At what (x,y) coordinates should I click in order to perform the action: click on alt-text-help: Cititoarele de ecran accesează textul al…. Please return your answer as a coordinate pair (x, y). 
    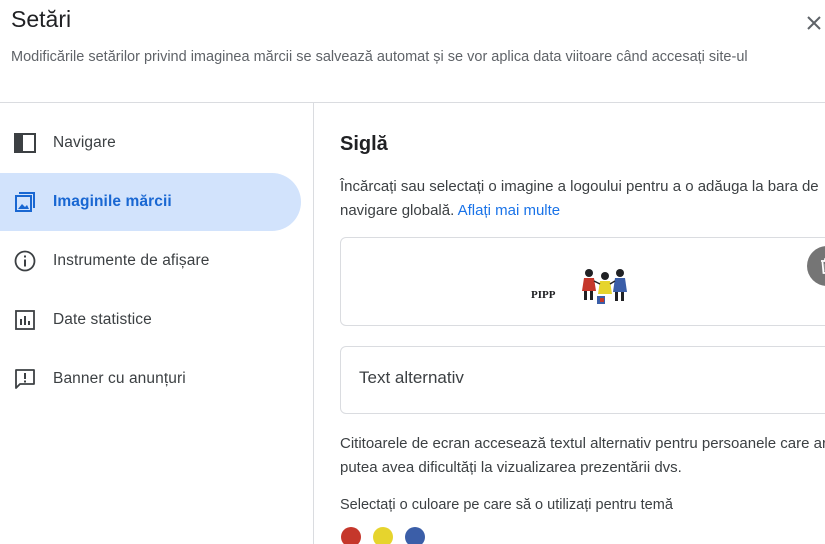
    Looking at the image, I should click on (582, 455).